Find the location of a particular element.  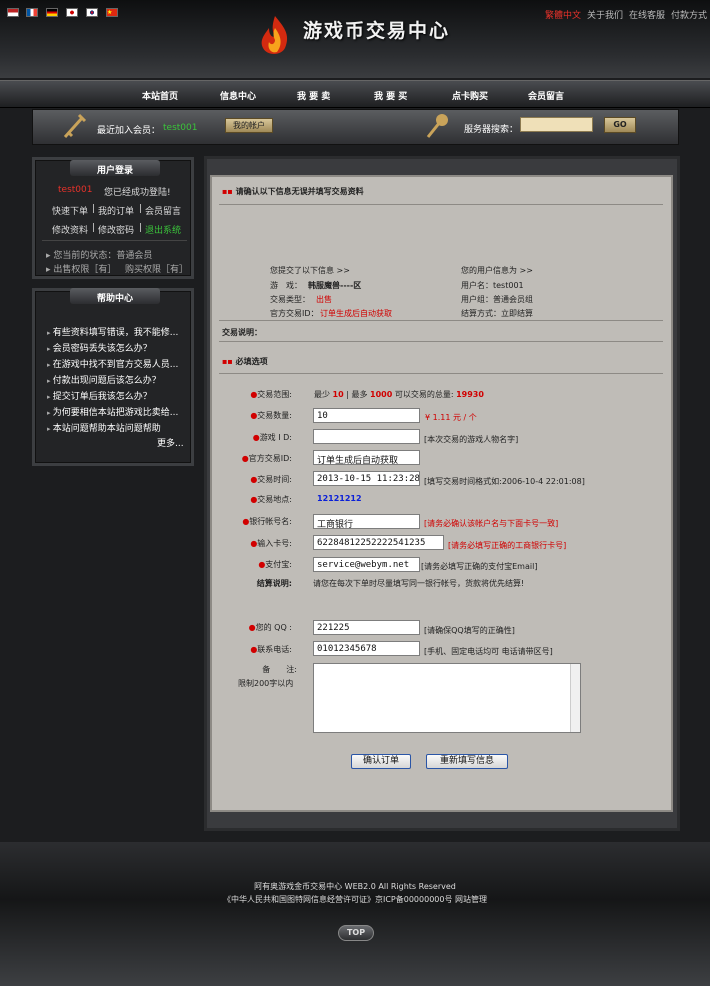

role-label: ●游戏 I D: is located at coordinates (272, 437).